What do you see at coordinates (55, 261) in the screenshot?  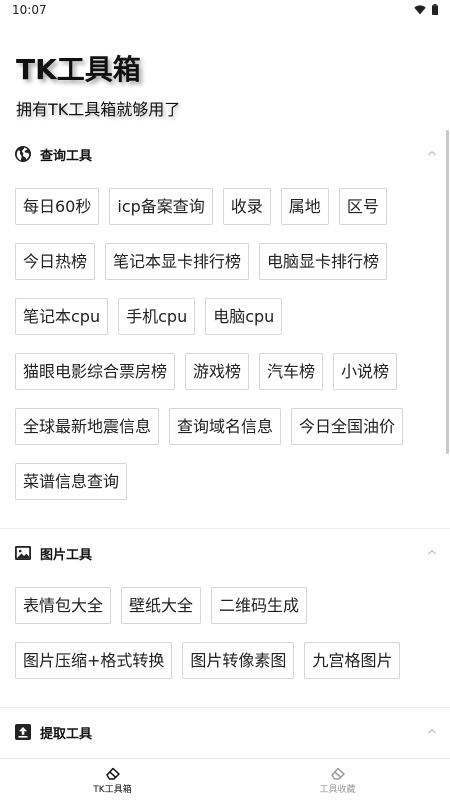 I see `tool-chip: 今日热榜` at bounding box center [55, 261].